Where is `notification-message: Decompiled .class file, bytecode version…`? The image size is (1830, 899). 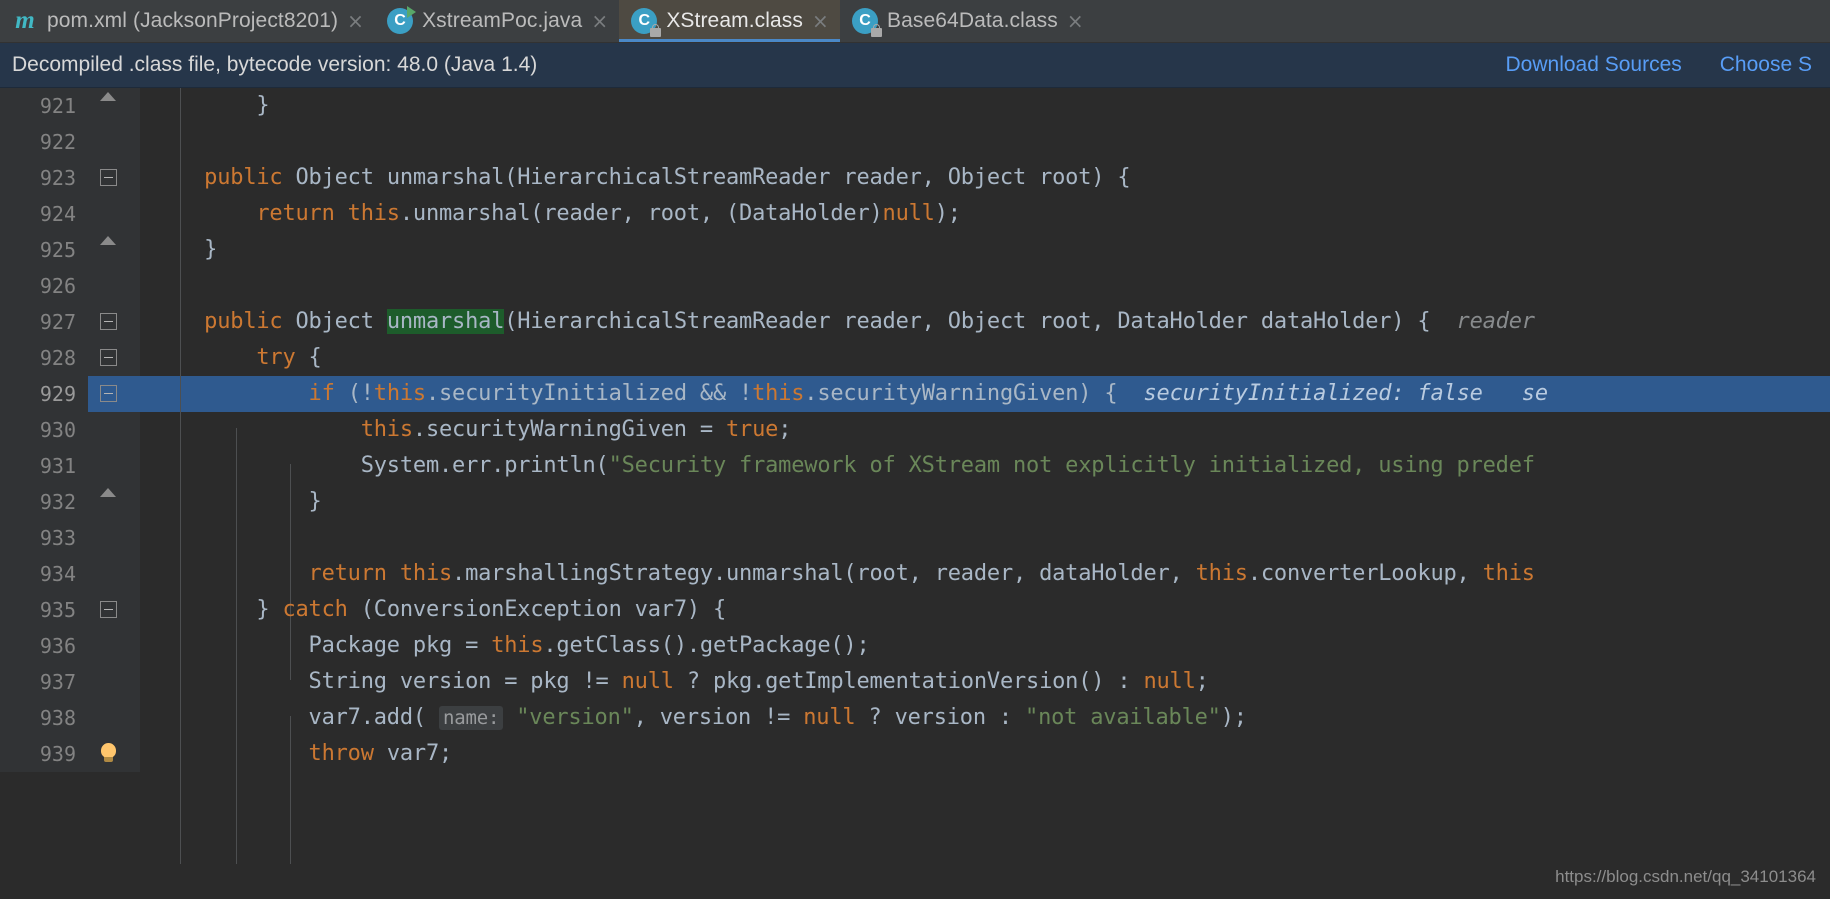
notification-message: Decompiled .class file, bytecode version… is located at coordinates (275, 64).